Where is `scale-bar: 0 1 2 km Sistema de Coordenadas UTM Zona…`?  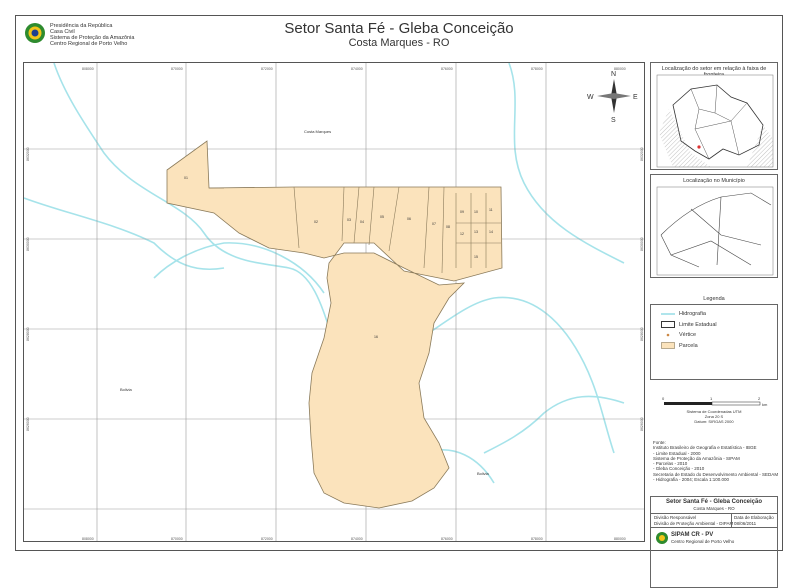 scale-bar: 0 1 2 km Sistema de Coordenadas UTM Zona… is located at coordinates (715, 410).